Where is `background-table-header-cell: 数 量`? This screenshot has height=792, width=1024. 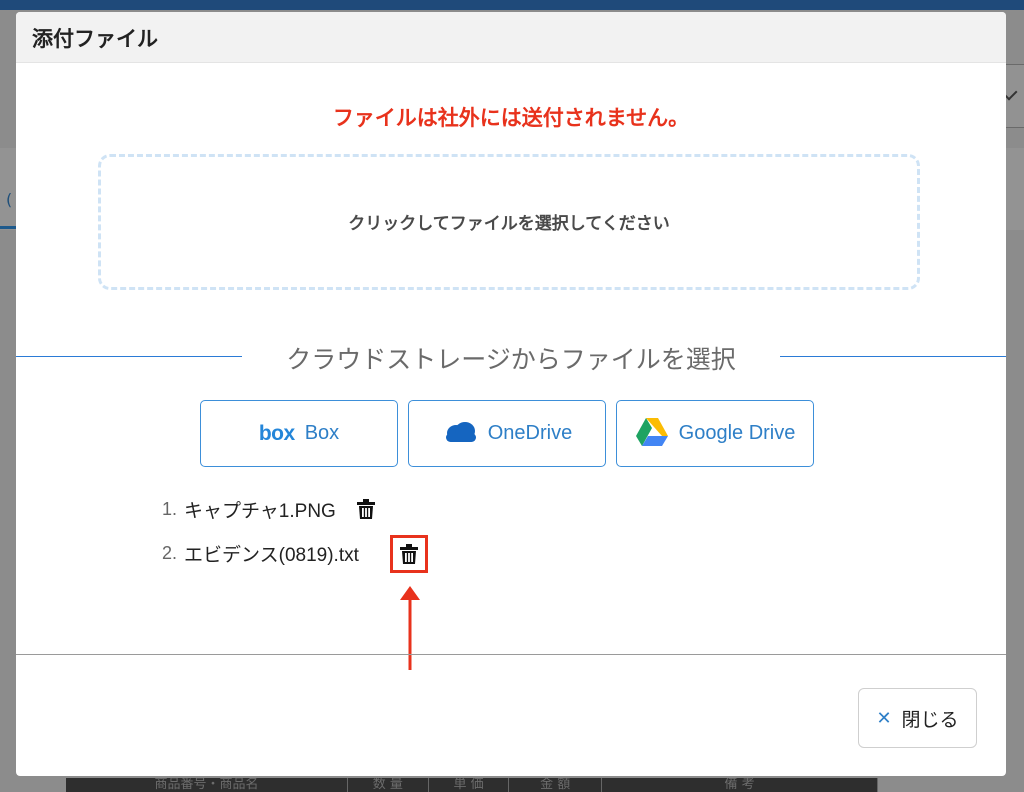 background-table-header-cell: 数 量 is located at coordinates (388, 785).